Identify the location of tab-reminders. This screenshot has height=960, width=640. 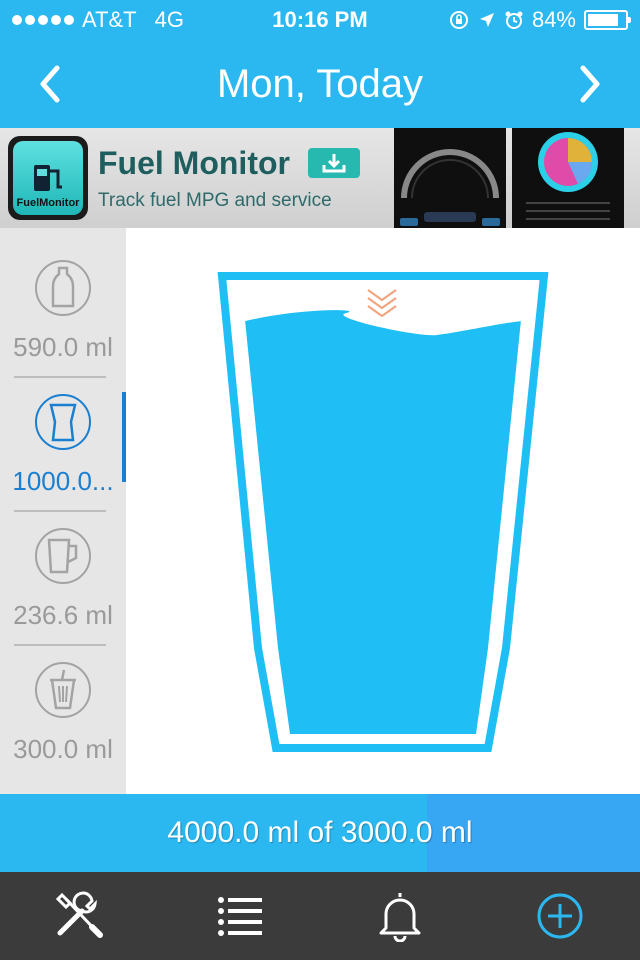
(400, 916).